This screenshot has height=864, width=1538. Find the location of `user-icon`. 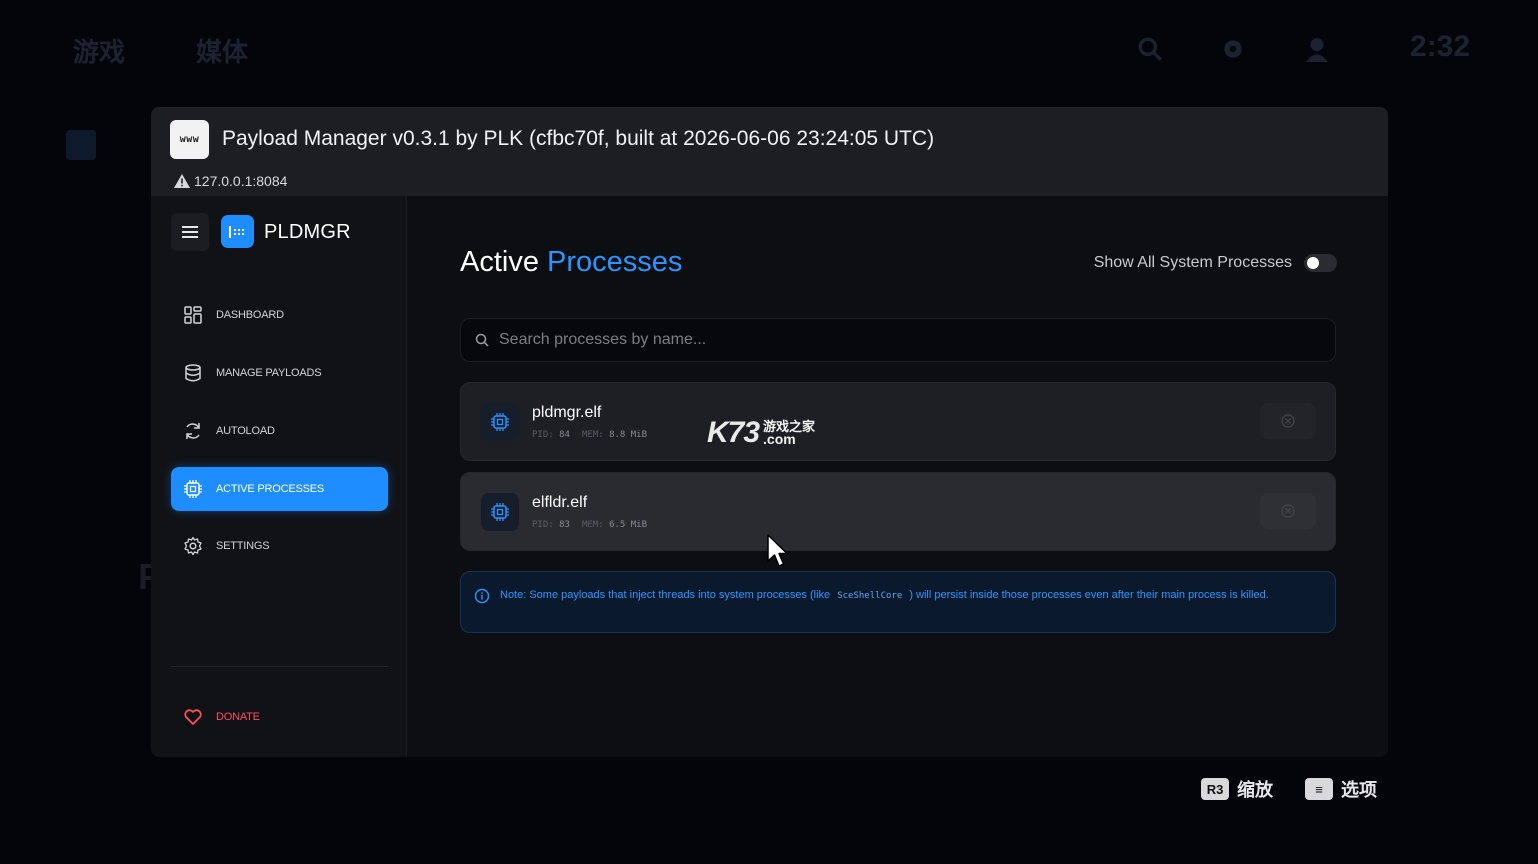

user-icon is located at coordinates (1317, 49).